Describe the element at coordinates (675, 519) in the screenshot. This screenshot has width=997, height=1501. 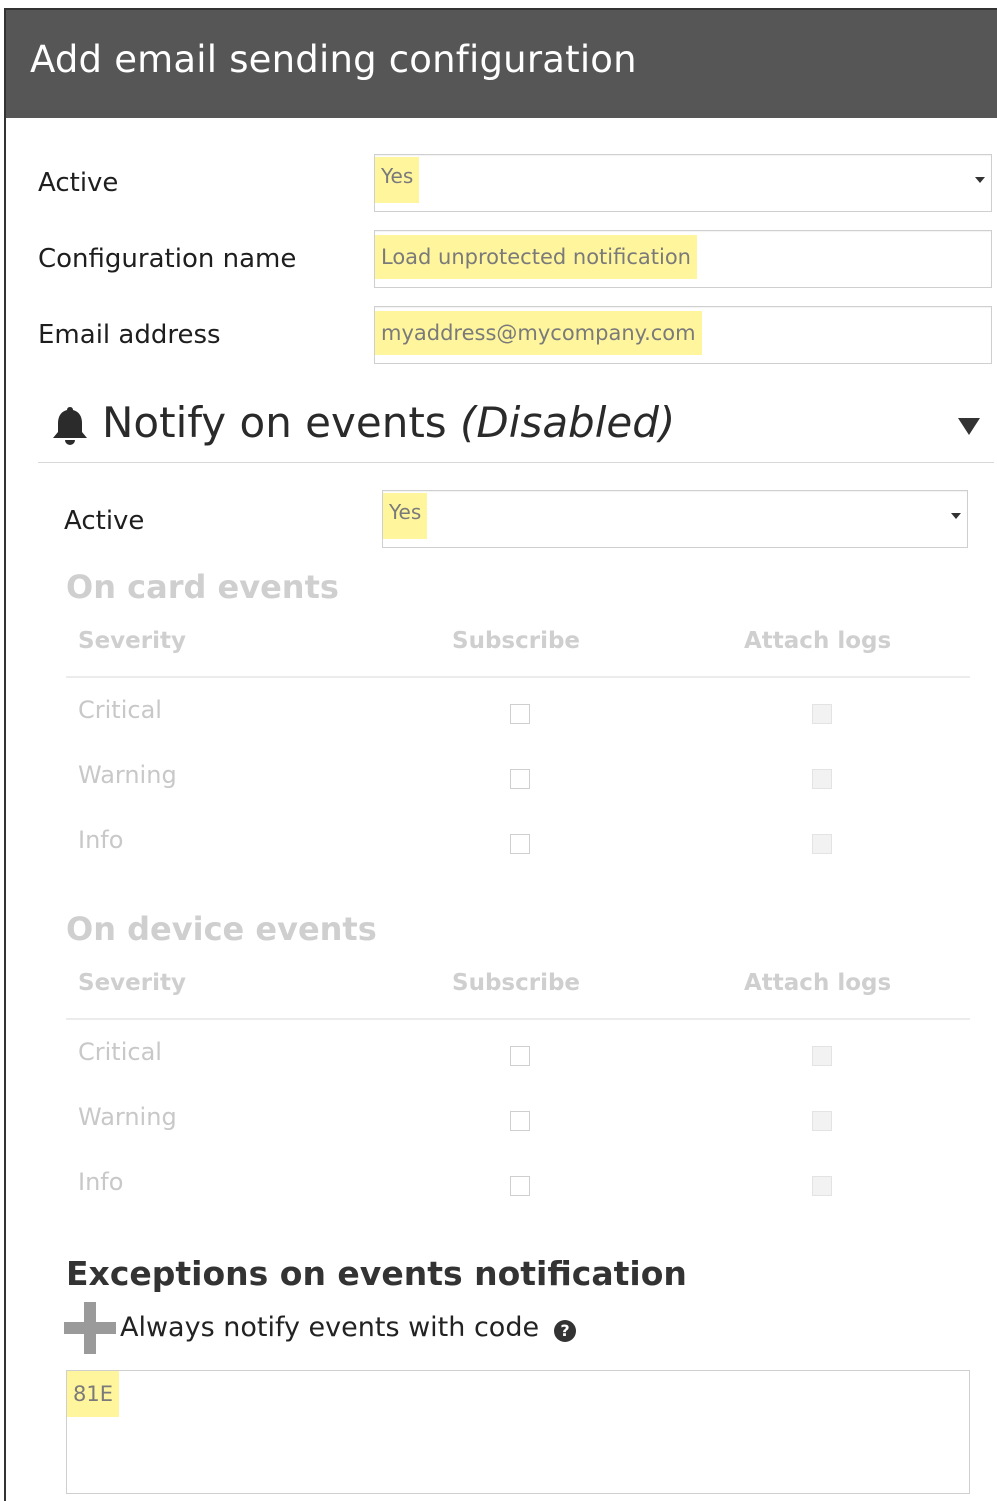
I see `notify-active-select: Yes` at that location.